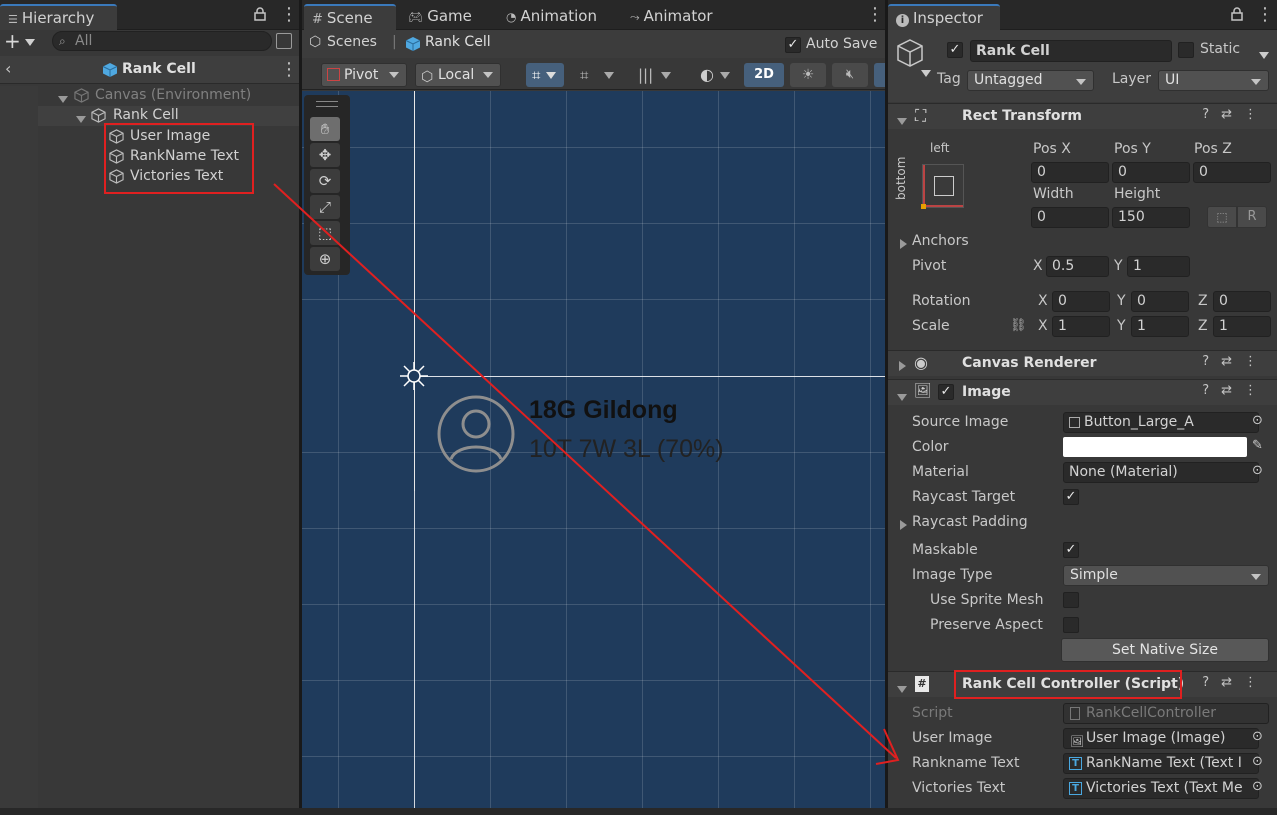 Image resolution: width=1277 pixels, height=815 pixels. I want to click on victories-text-field: T Victories Text (Text Me, so click(1161, 788).